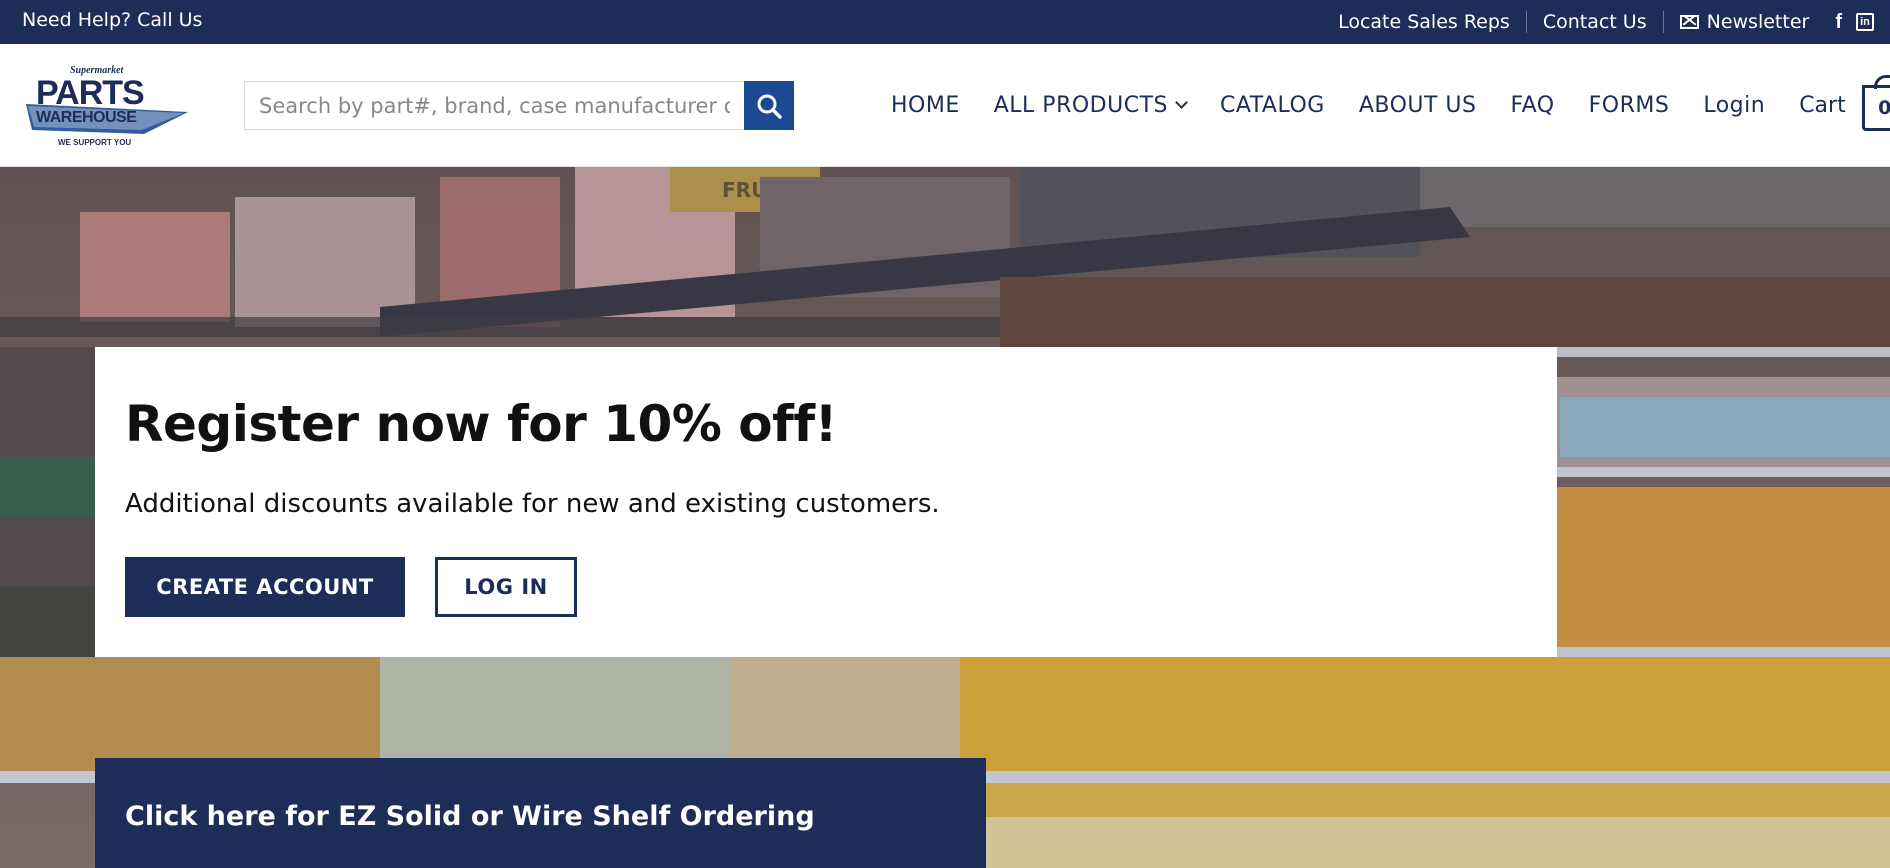 Image resolution: width=1890 pixels, height=868 pixels. Describe the element at coordinates (1734, 105) in the screenshot. I see `nav-login: Login` at that location.